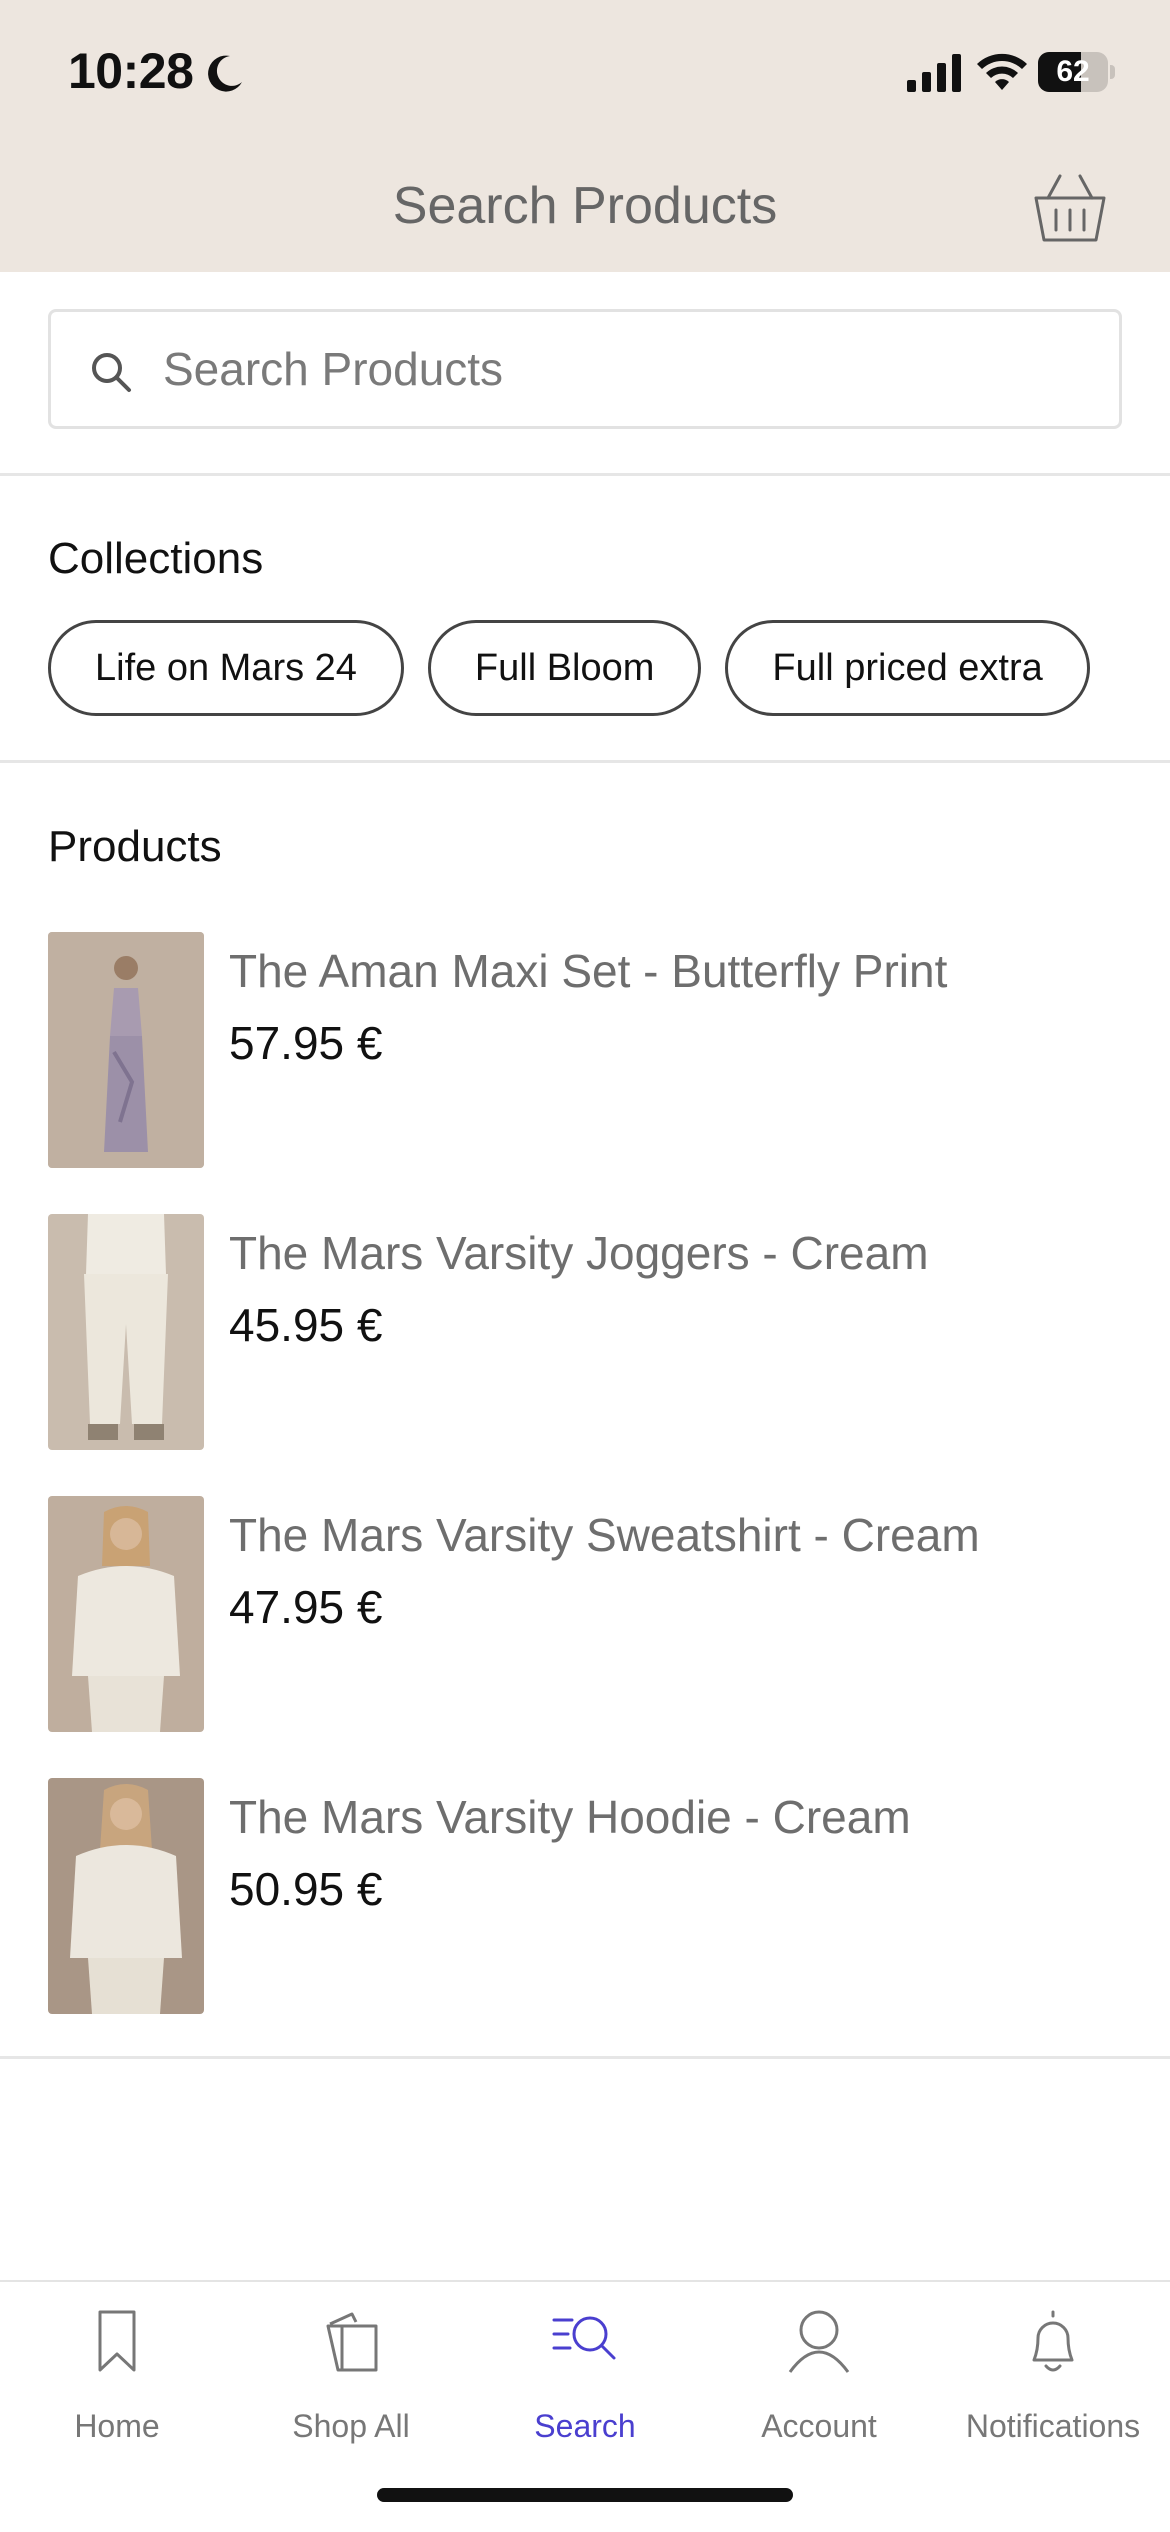  I want to click on search-bar, so click(585, 369).